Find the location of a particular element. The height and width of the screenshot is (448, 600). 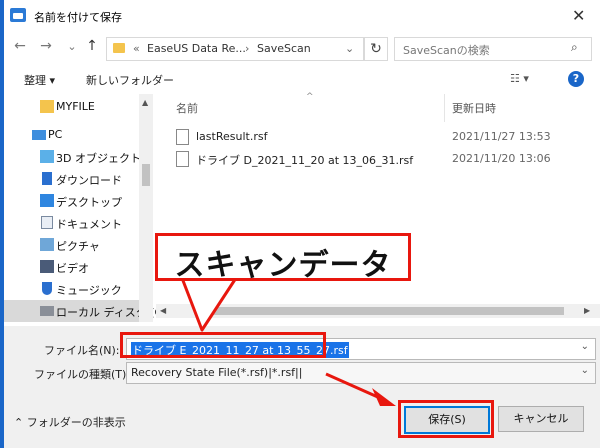

scan-data-callout: スキャンデータ is located at coordinates (283, 258).